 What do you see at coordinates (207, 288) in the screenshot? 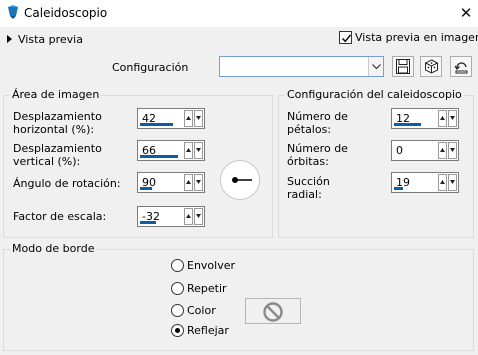
I see `radio-label-repeat: Repetir` at bounding box center [207, 288].